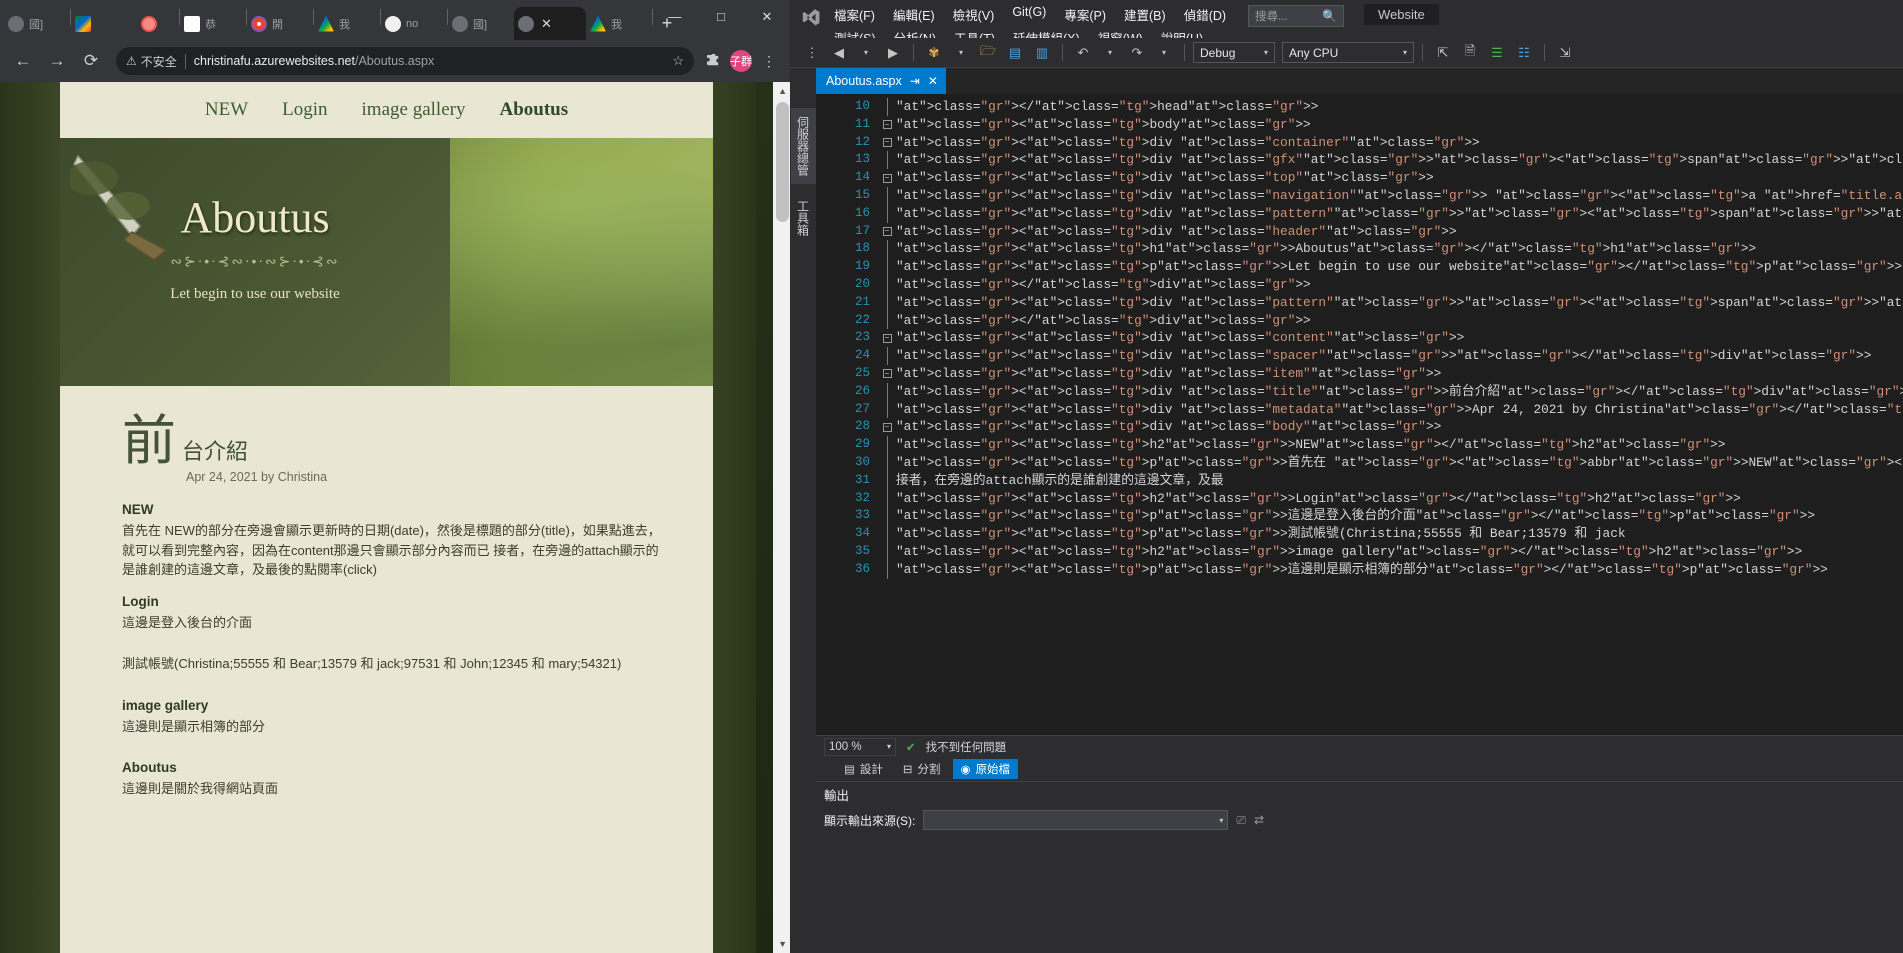 The height and width of the screenshot is (953, 1903). What do you see at coordinates (1348, 52) in the screenshot?
I see `platform-dropdown: Any CPU ▾` at bounding box center [1348, 52].